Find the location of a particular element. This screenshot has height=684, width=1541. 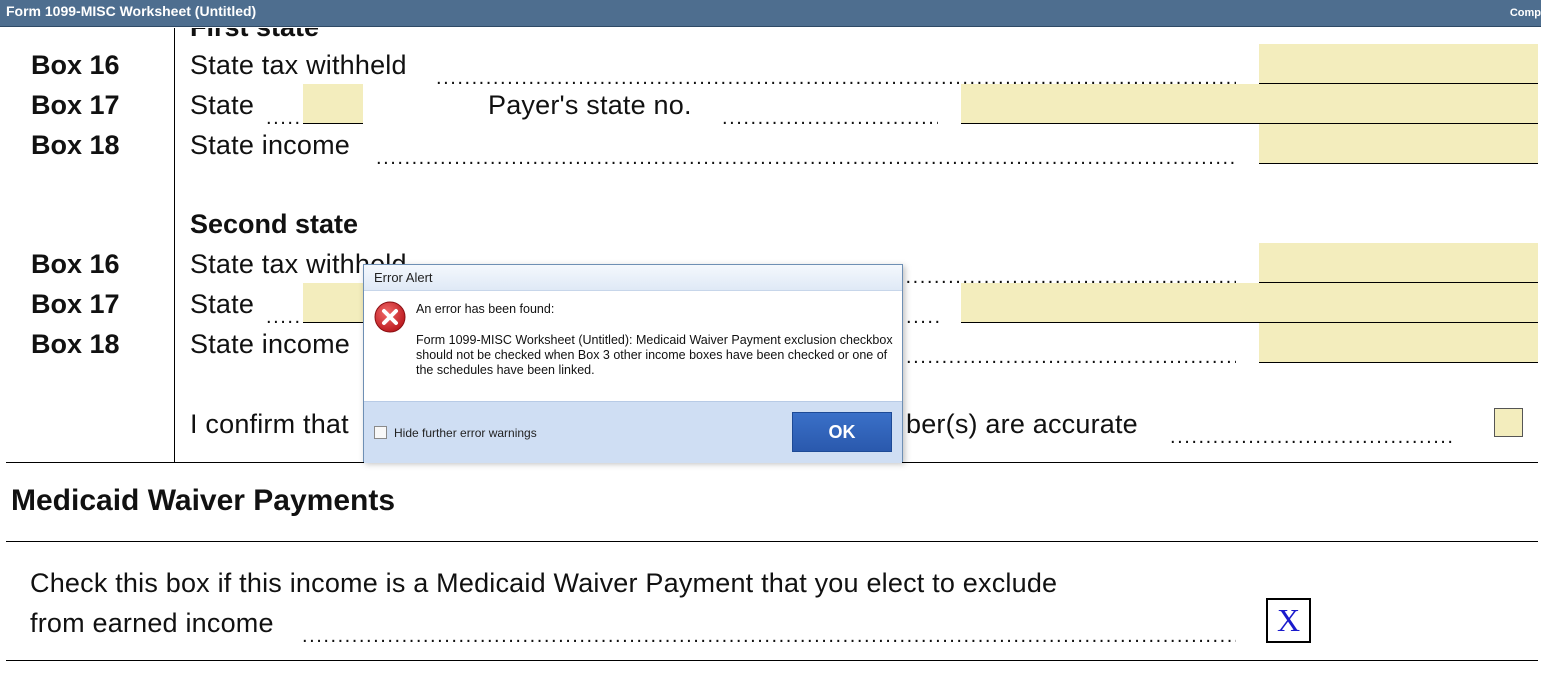

payers-state-no-label: Payer's state no. is located at coordinates (590, 105).